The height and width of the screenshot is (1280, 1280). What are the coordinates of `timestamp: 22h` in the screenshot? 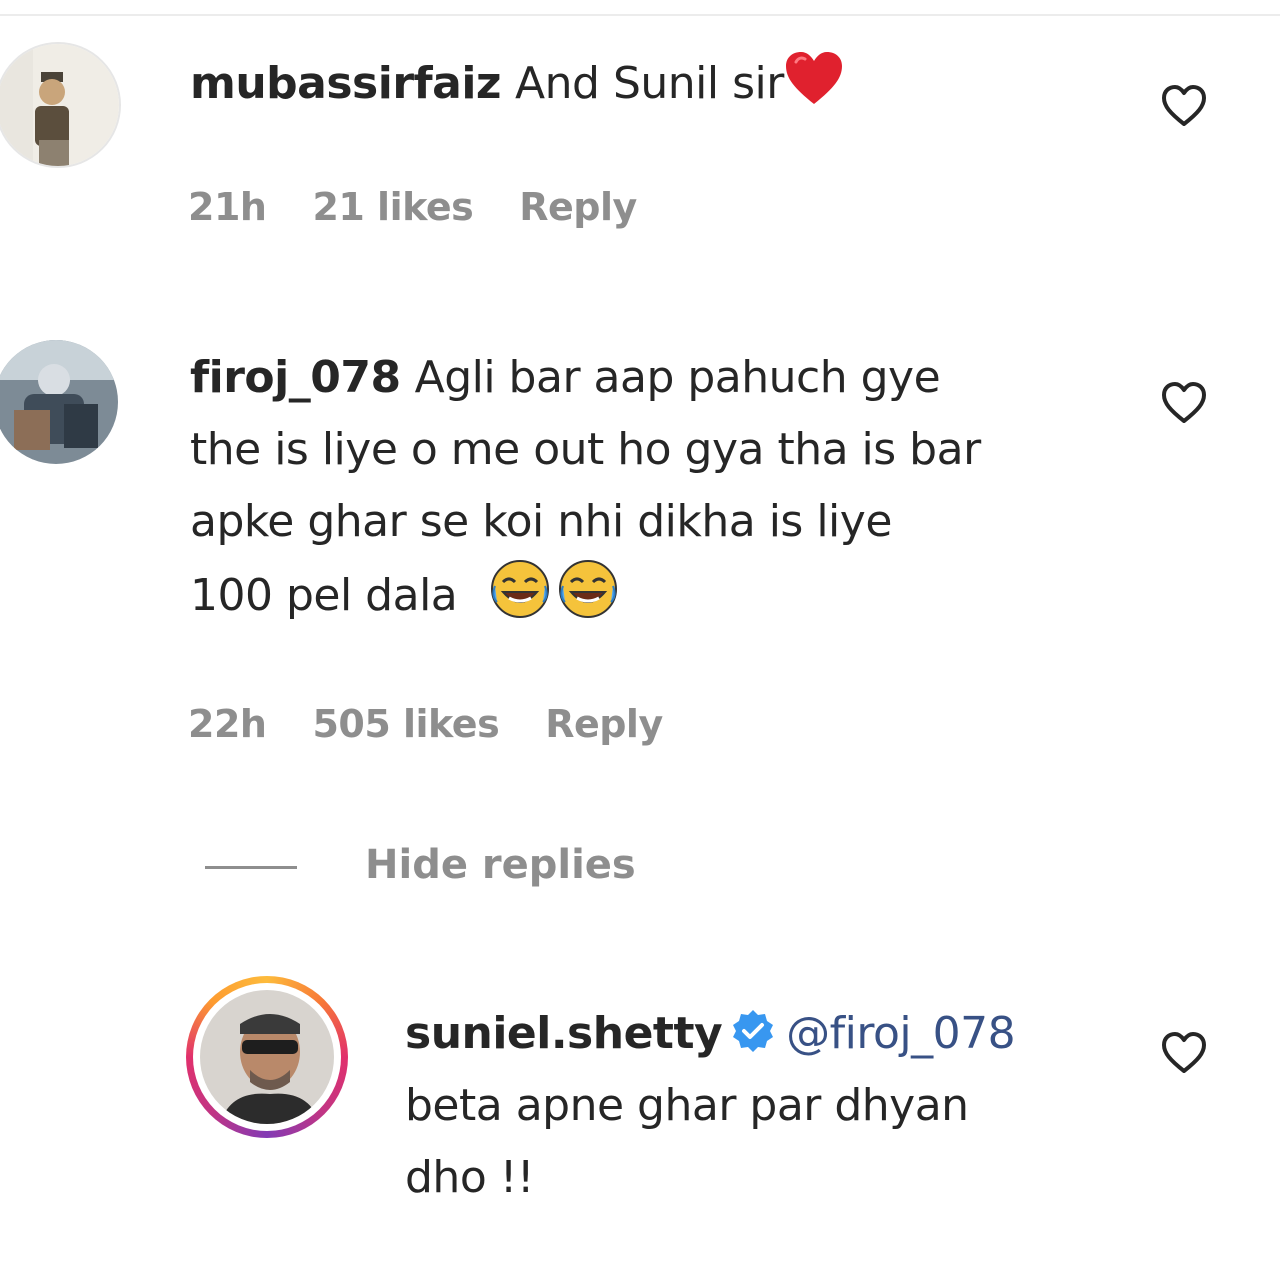 It's located at (227, 724).